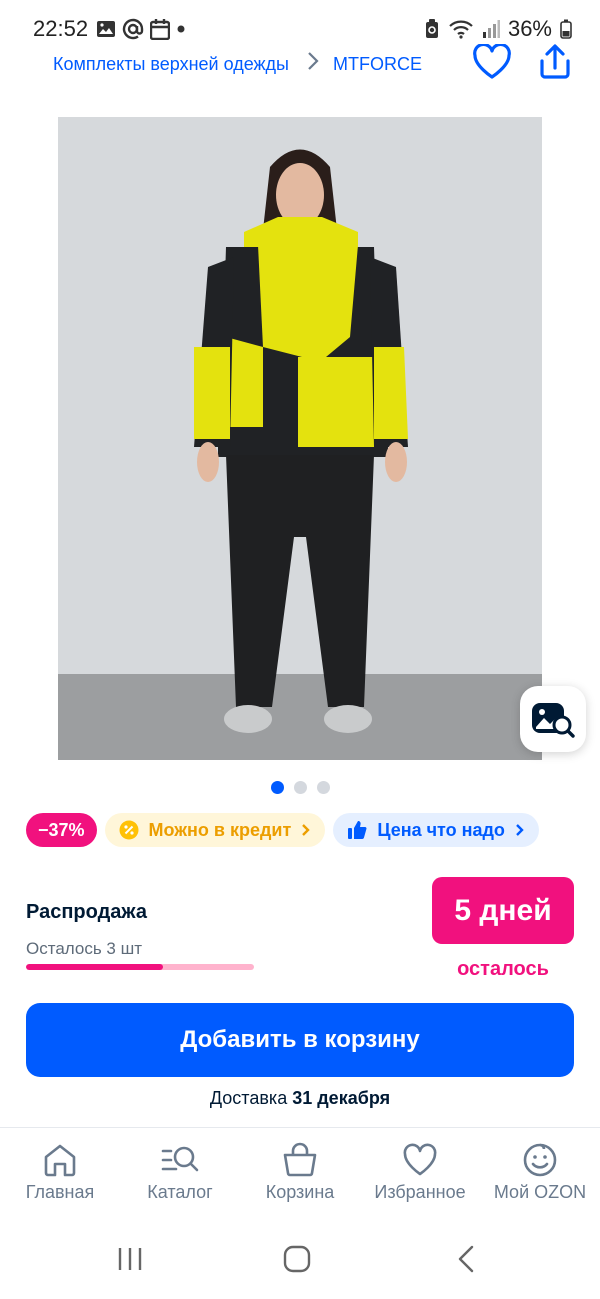 This screenshot has width=600, height=1299. What do you see at coordinates (540, 1160) in the screenshot?
I see `profile-icon` at bounding box center [540, 1160].